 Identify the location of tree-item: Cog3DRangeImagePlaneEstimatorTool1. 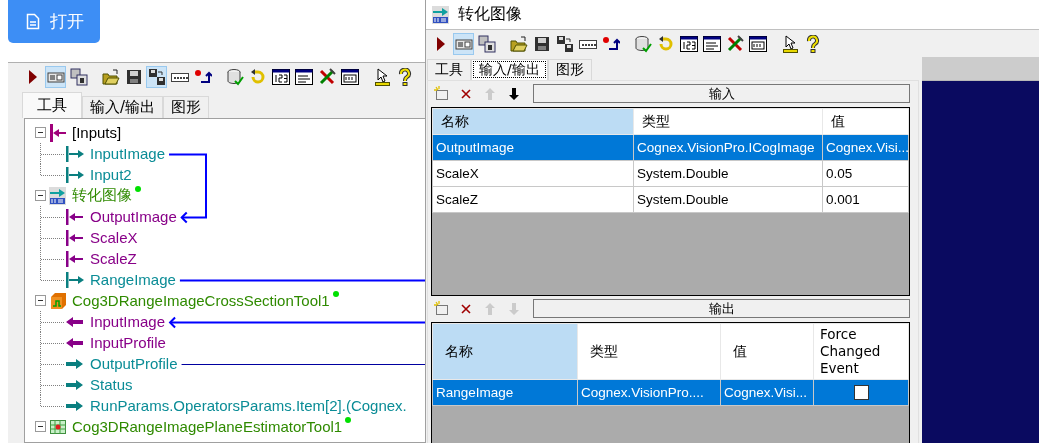
(207, 426).